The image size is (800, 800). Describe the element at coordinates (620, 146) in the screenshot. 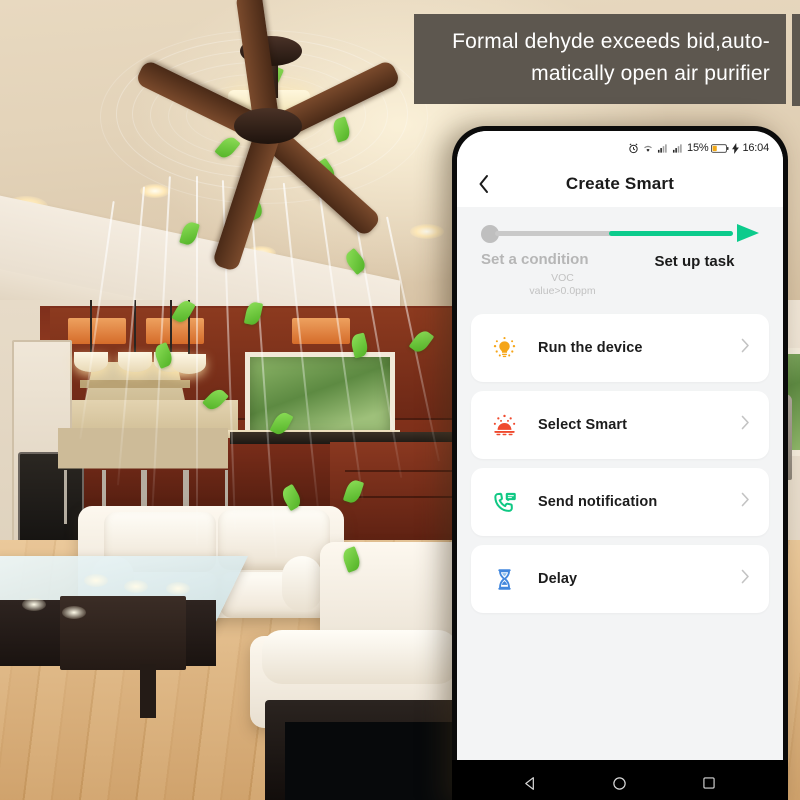

I see `status-bar: 15% 16:04` at that location.